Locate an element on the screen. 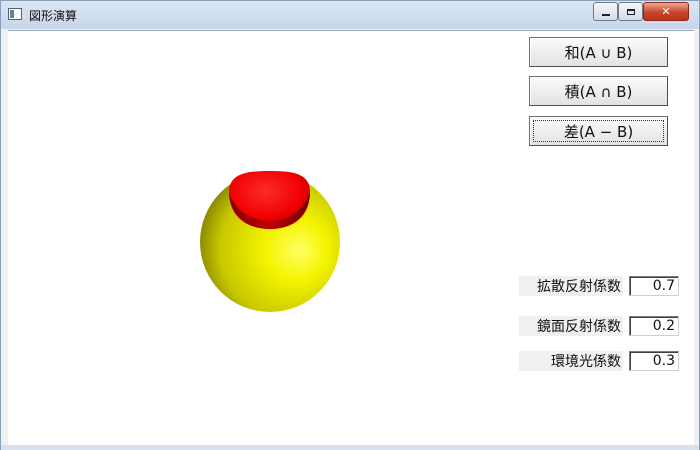  window-bottom-border is located at coordinates (350, 447).